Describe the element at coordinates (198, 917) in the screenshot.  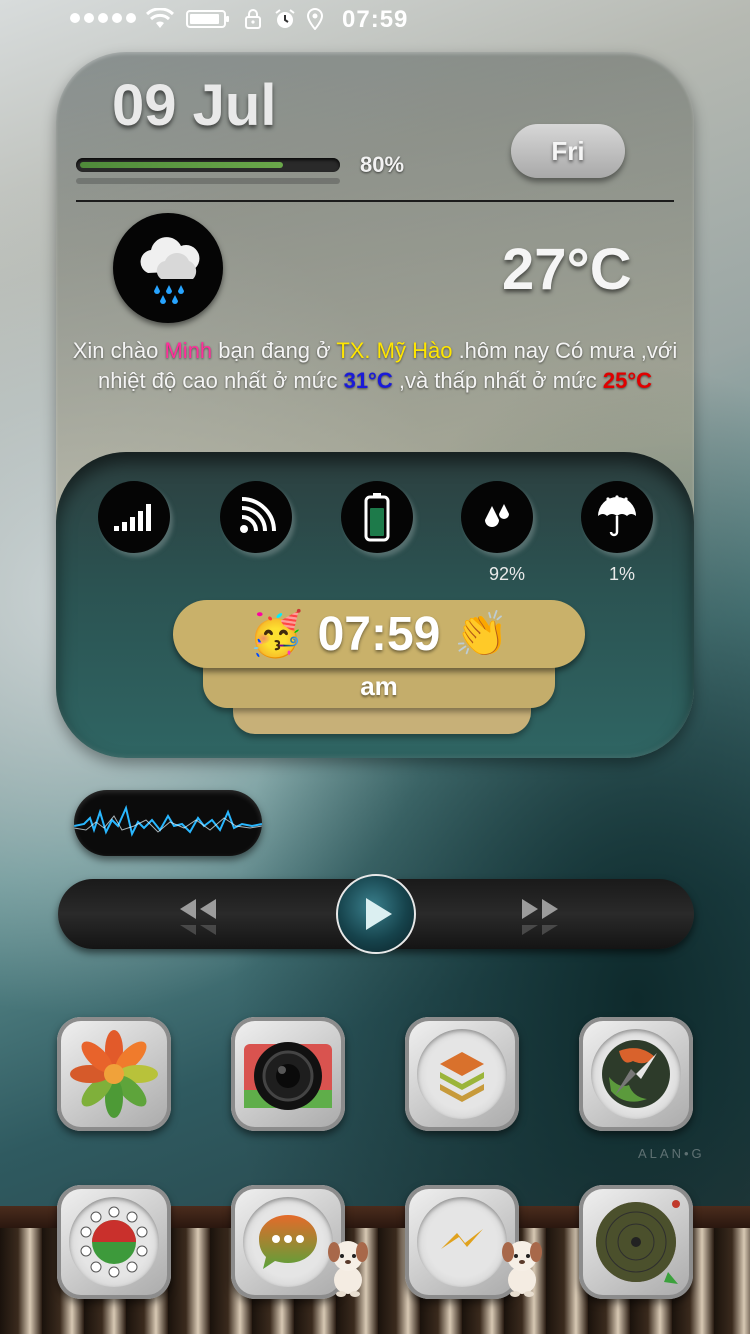
I see `rewind-icon` at that location.